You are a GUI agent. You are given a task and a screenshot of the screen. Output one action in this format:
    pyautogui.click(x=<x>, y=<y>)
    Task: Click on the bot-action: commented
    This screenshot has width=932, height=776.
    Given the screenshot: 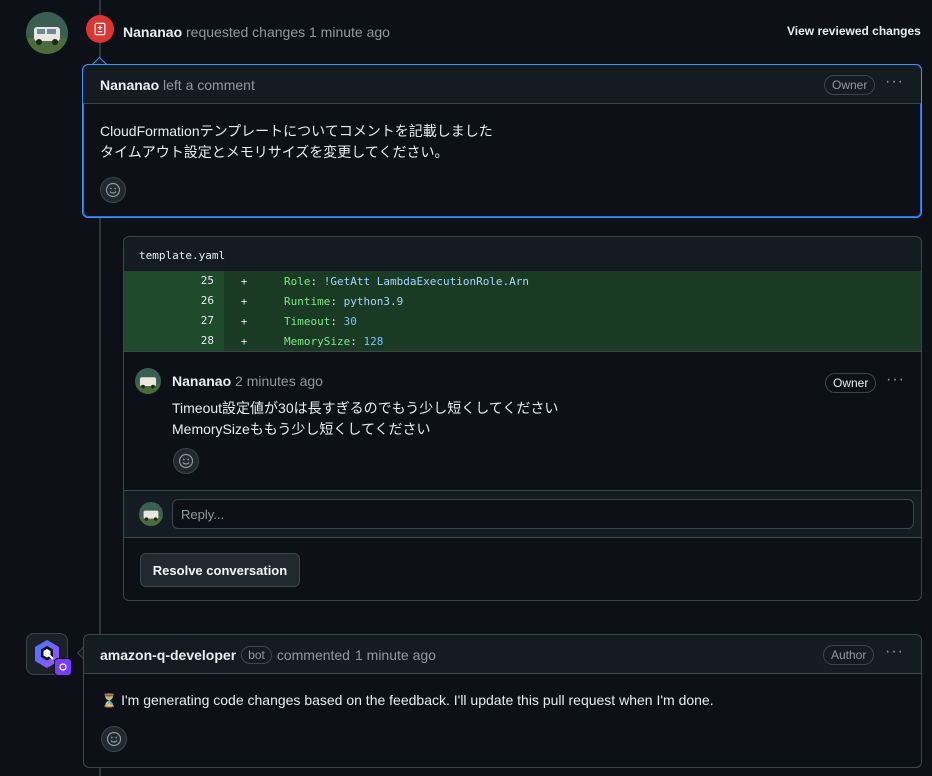 What is the action you would take?
    pyautogui.click(x=313, y=655)
    